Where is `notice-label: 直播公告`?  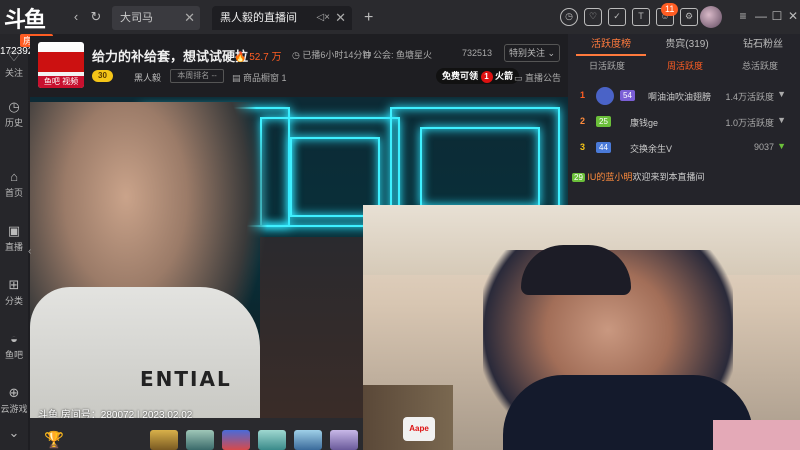 notice-label: 直播公告 is located at coordinates (543, 78).